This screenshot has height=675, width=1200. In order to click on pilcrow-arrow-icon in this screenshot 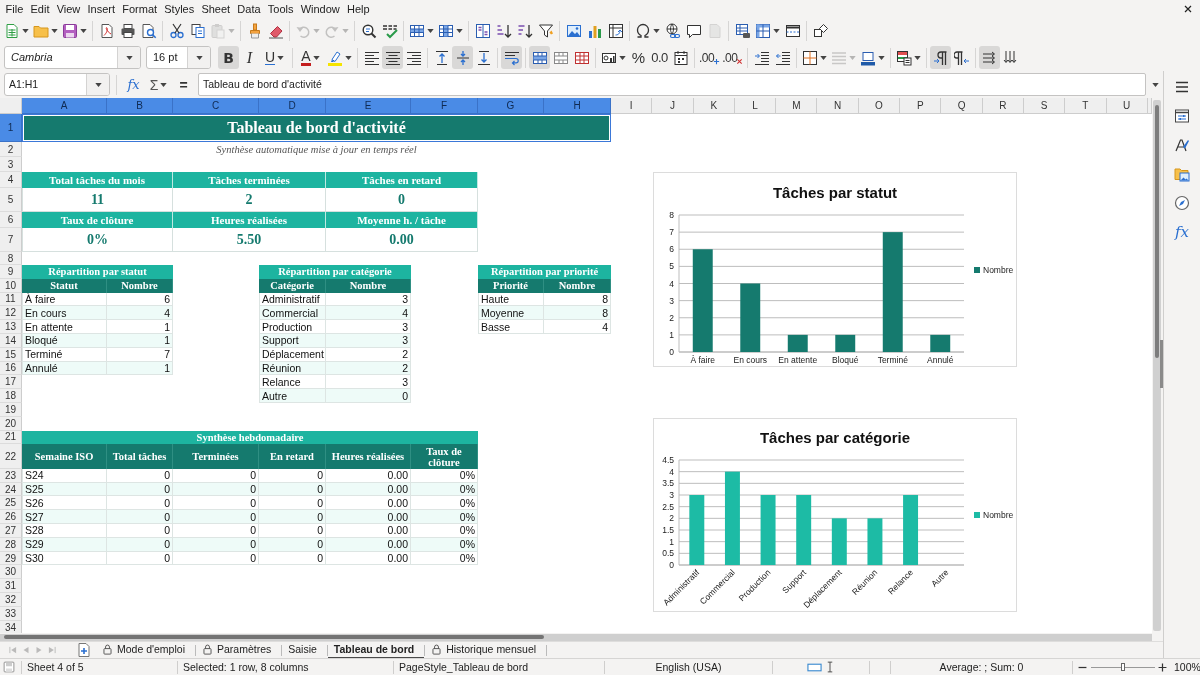, I will do `click(940, 57)`.